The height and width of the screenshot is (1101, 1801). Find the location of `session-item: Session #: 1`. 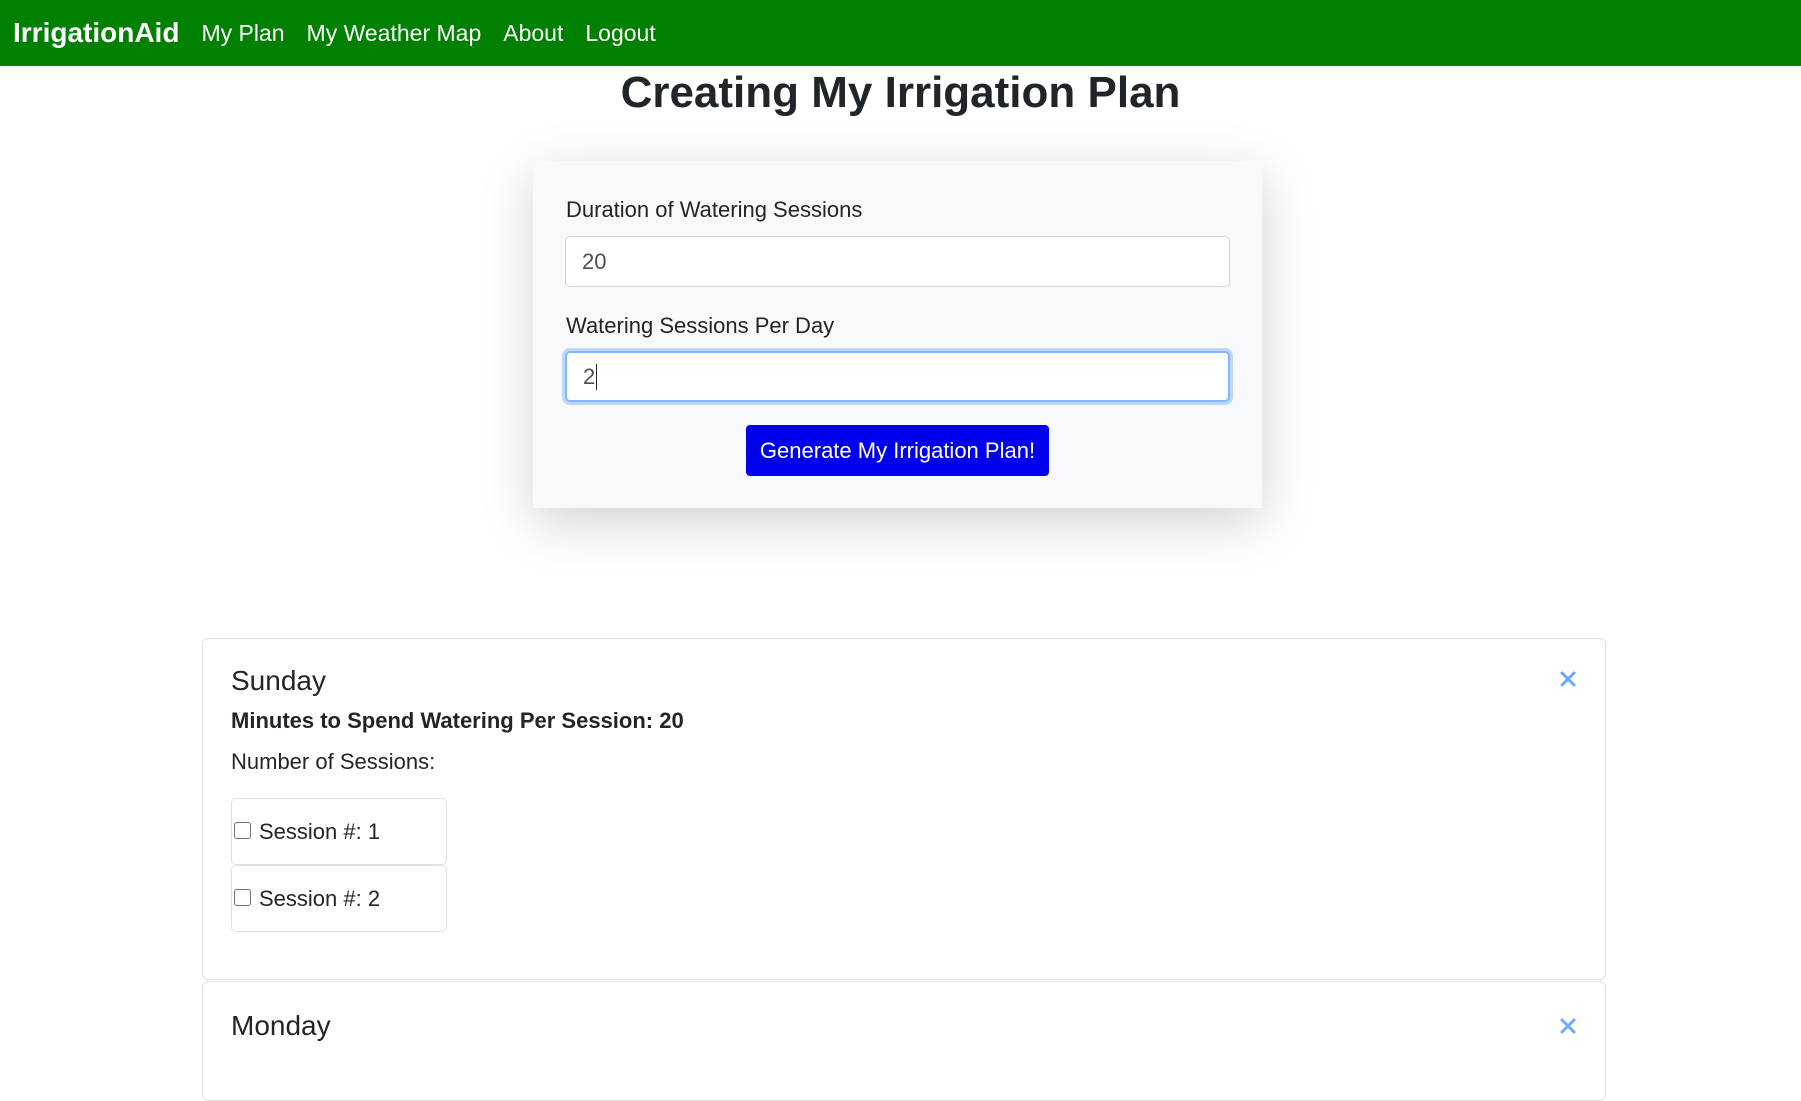

session-item: Session #: 1 is located at coordinates (339, 831).